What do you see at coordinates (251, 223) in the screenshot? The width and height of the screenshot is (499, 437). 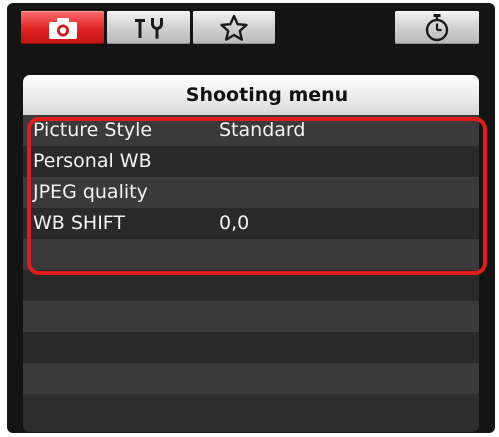 I see `menu-item-wb-shift: WB SHIFT 0,0` at bounding box center [251, 223].